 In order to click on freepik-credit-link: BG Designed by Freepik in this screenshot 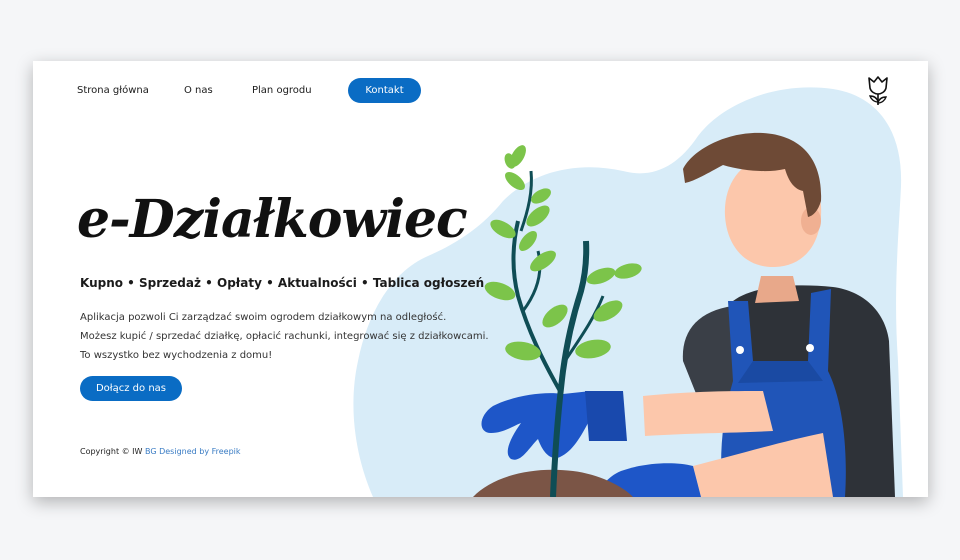, I will do `click(193, 451)`.